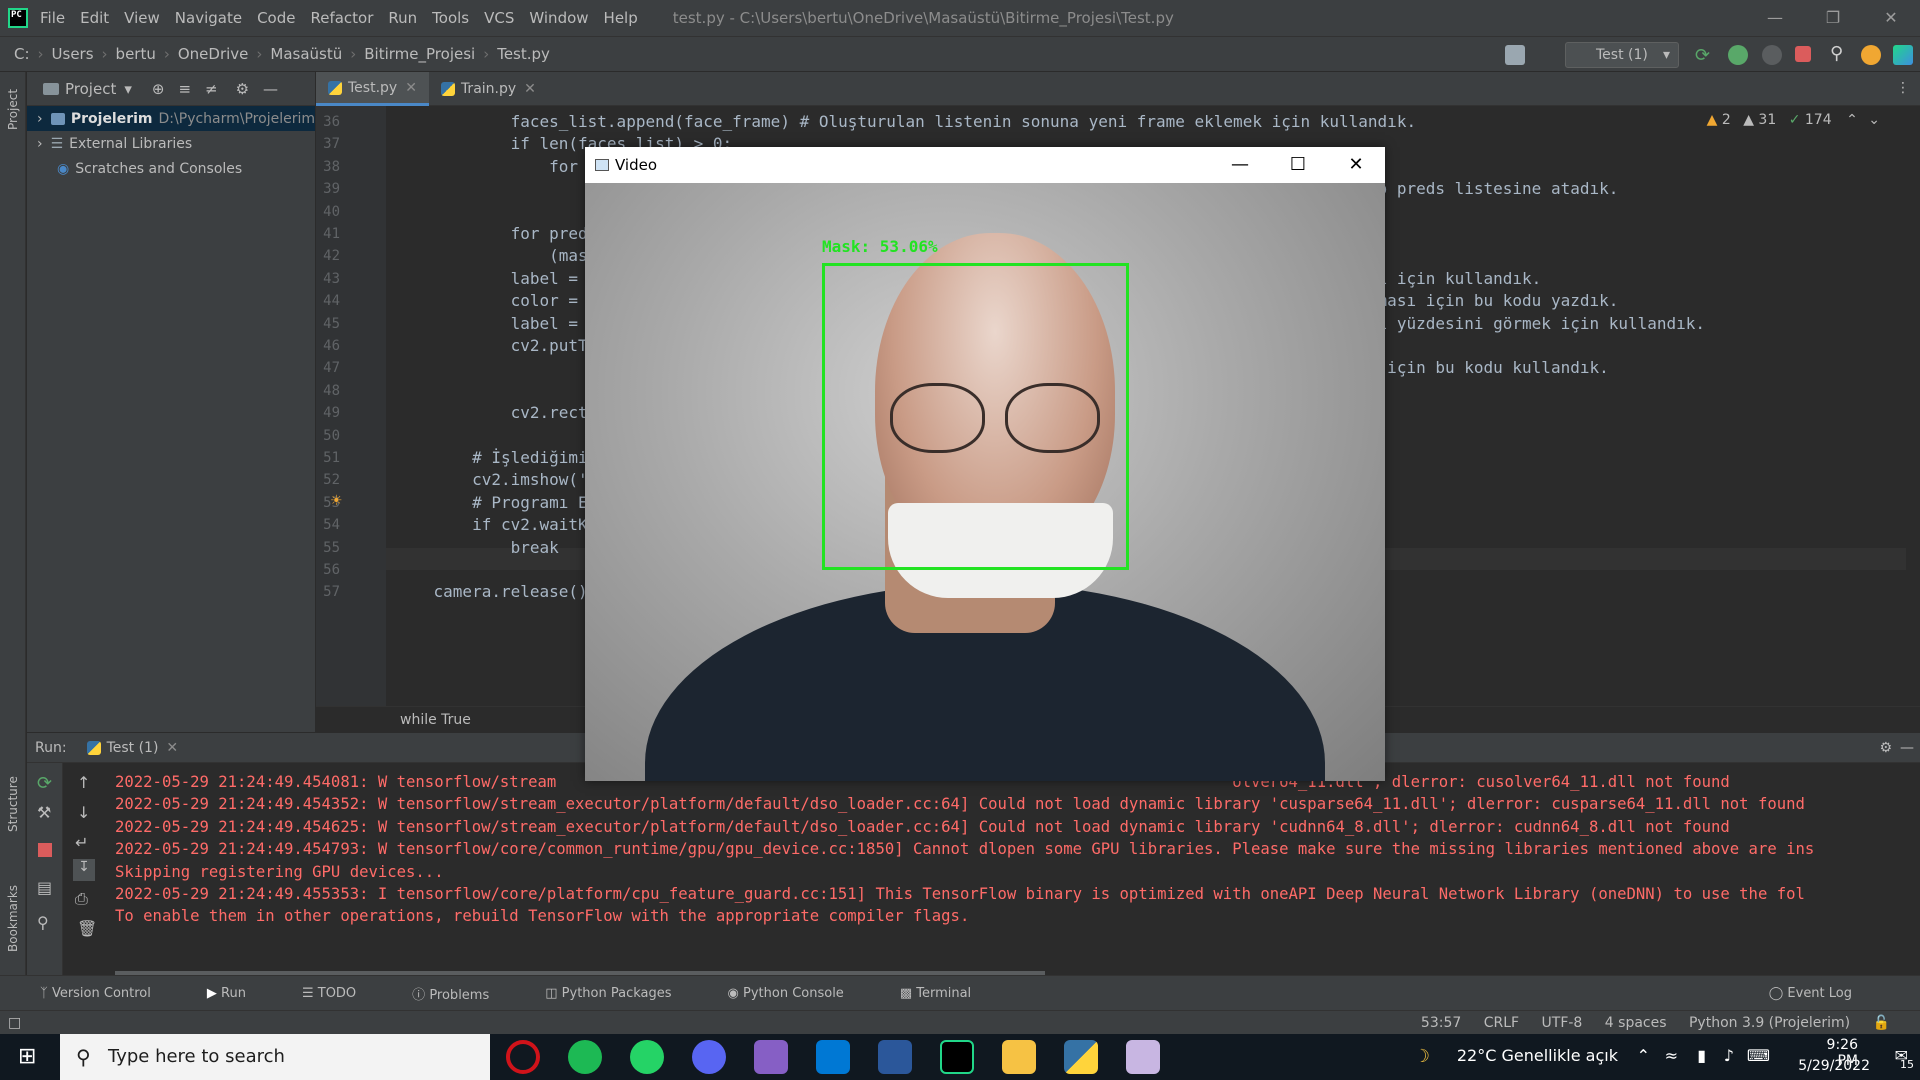 The image size is (1920, 1080). What do you see at coordinates (1903, 55) in the screenshot?
I see `plugin-icon` at bounding box center [1903, 55].